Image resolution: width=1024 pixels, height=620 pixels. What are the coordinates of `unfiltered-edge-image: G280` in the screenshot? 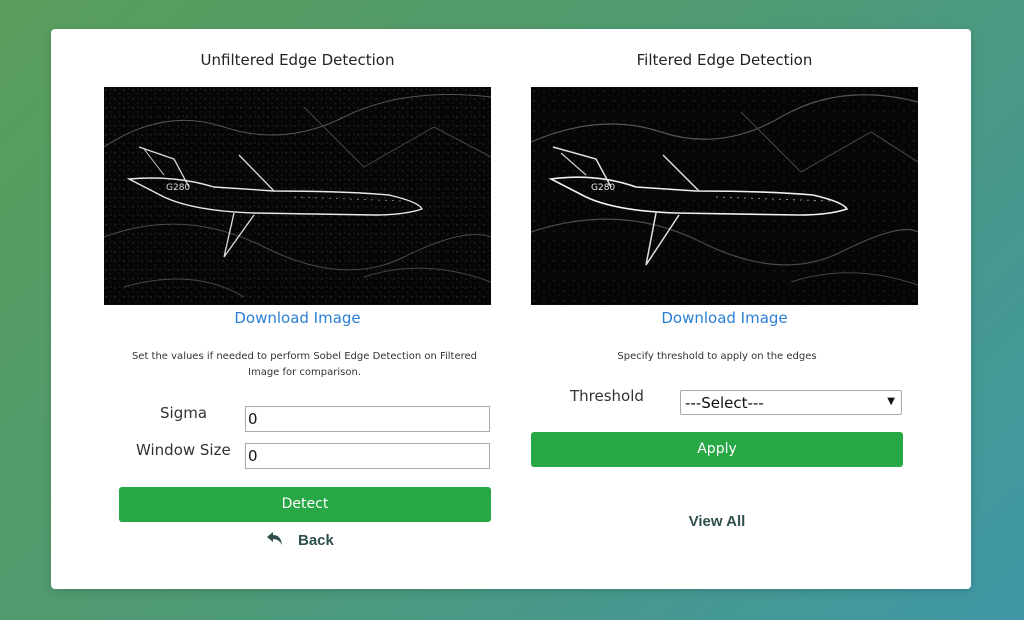 It's located at (297, 196).